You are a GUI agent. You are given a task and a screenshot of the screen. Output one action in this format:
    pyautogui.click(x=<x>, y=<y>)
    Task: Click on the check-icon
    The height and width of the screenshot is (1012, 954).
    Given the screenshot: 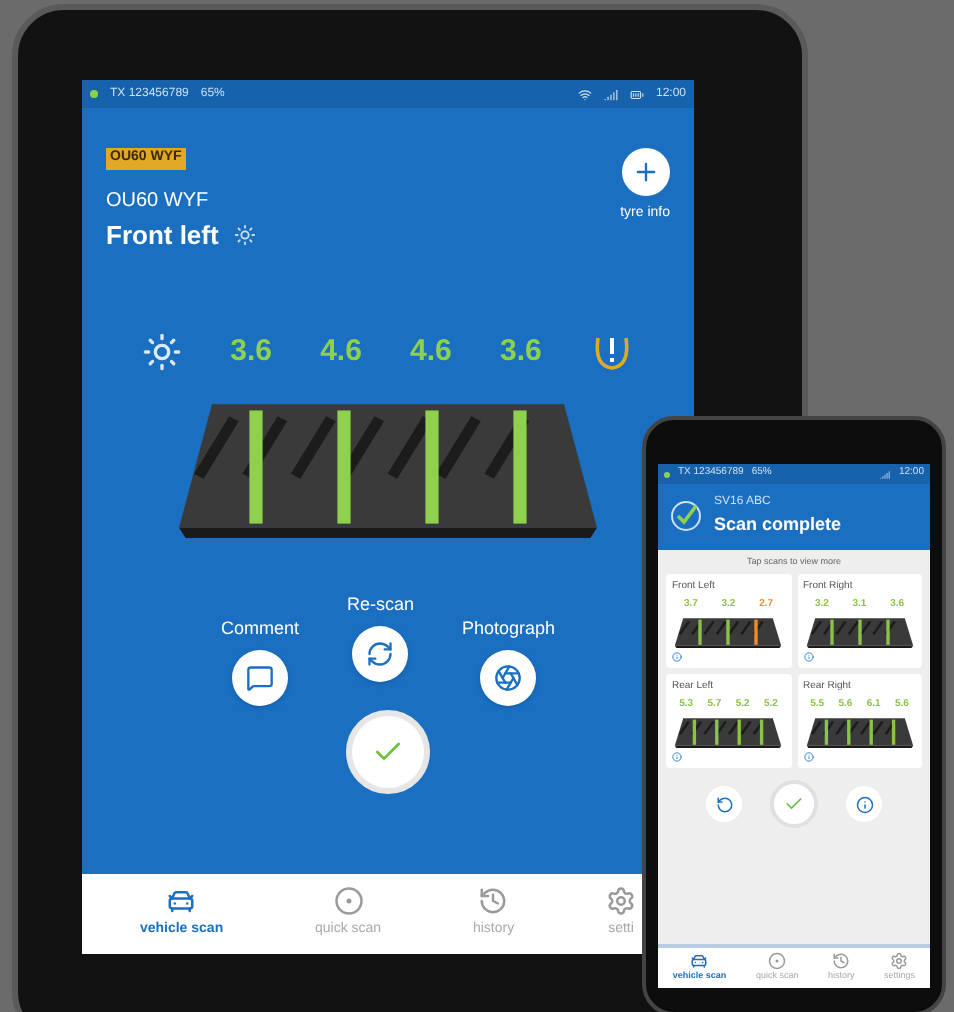 What is the action you would take?
    pyautogui.click(x=794, y=804)
    